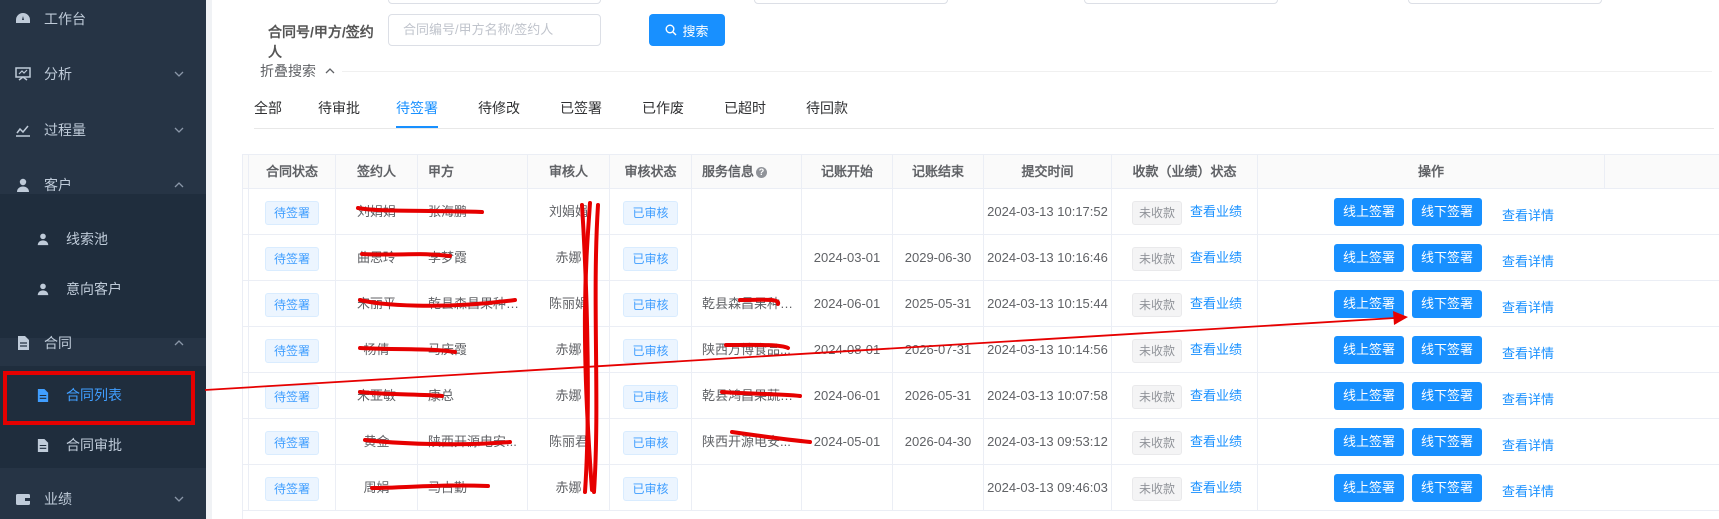 The image size is (1719, 519). I want to click on cell-signer: 宋亚敏, so click(377, 396).